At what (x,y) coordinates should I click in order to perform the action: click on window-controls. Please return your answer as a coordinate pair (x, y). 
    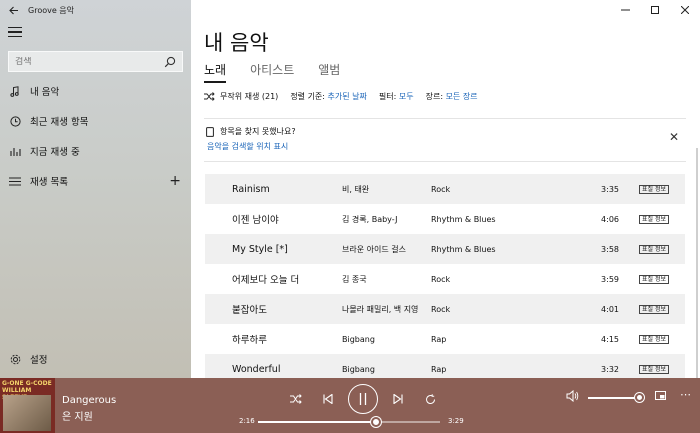
    Looking at the image, I should click on (655, 10).